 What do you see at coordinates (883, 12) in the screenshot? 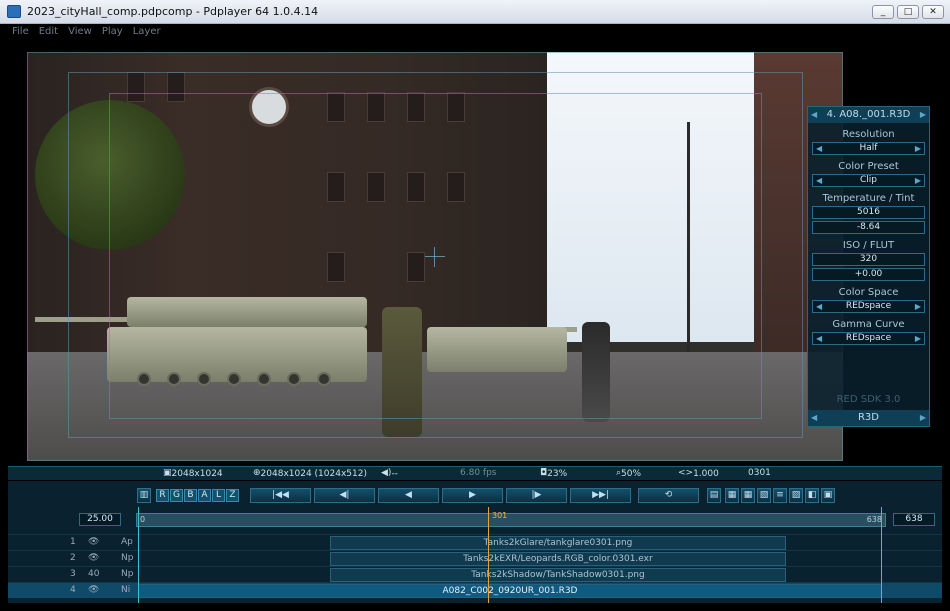
I see `minimize-button: _` at bounding box center [883, 12].